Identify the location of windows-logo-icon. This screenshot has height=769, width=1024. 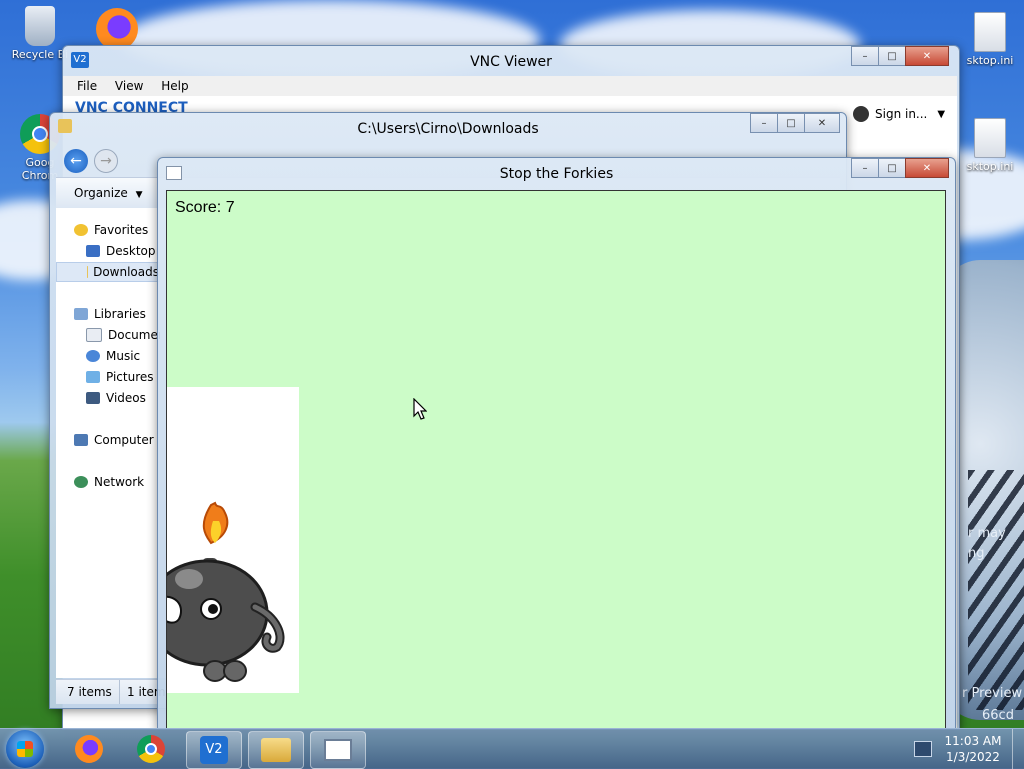
(25, 749).